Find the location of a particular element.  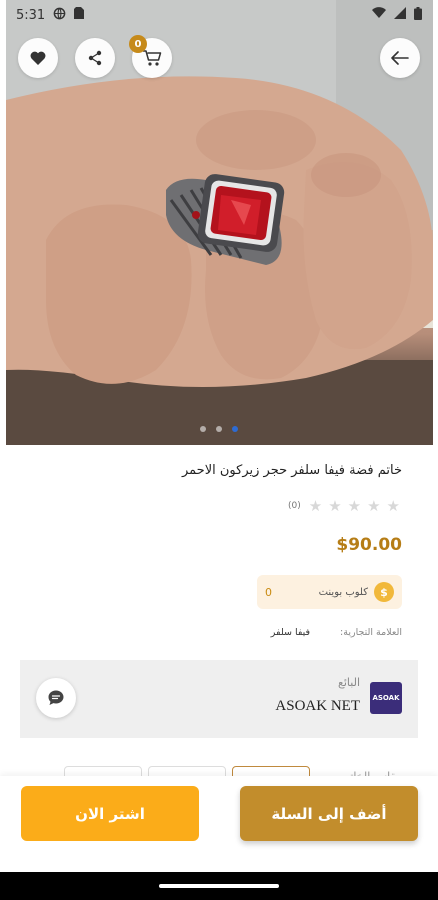

action-bar: أضف إلى السلة اشتر الان is located at coordinates (219, 824).